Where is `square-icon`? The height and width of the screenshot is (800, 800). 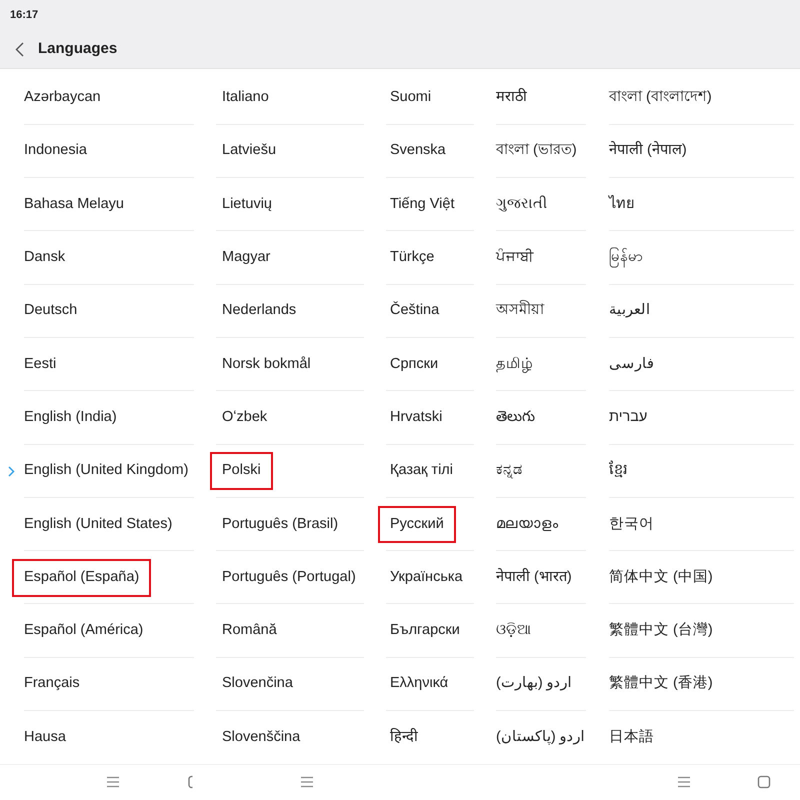 square-icon is located at coordinates (764, 782).